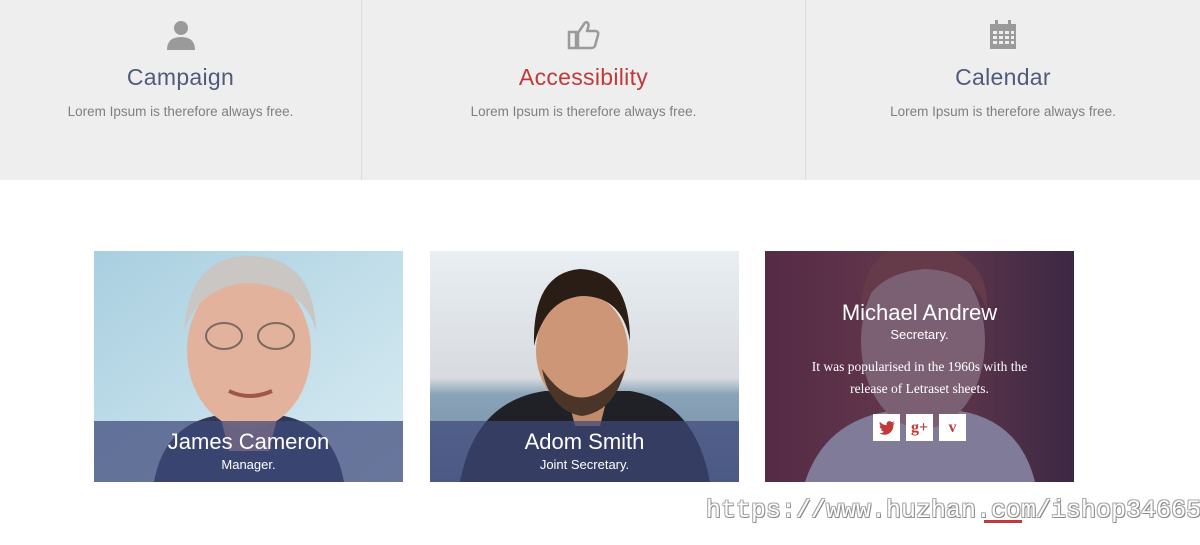 Image resolution: width=1200 pixels, height=545 pixels. What do you see at coordinates (584, 366) in the screenshot?
I see `team-card-adom-smith: Adom Smith Joint Secretary.` at bounding box center [584, 366].